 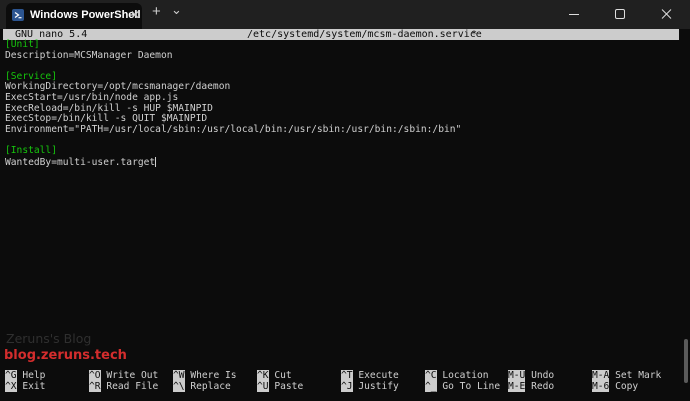 I want to click on shortcut-label: Execute, so click(x=375, y=375).